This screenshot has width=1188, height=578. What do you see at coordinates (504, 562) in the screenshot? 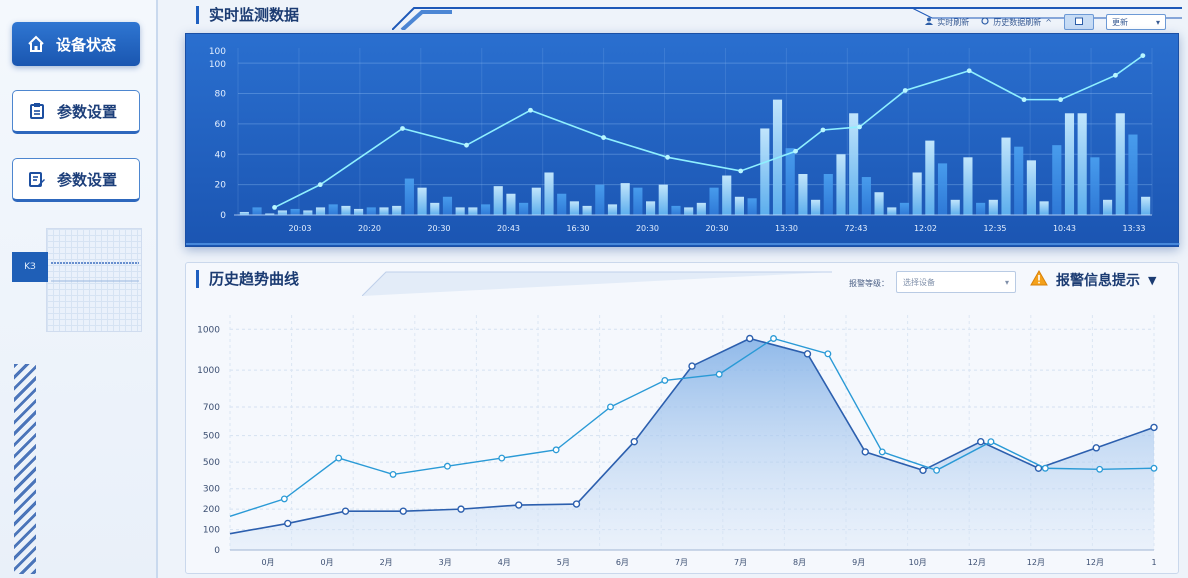
I see `x-tick-label: 4月` at bounding box center [504, 562].